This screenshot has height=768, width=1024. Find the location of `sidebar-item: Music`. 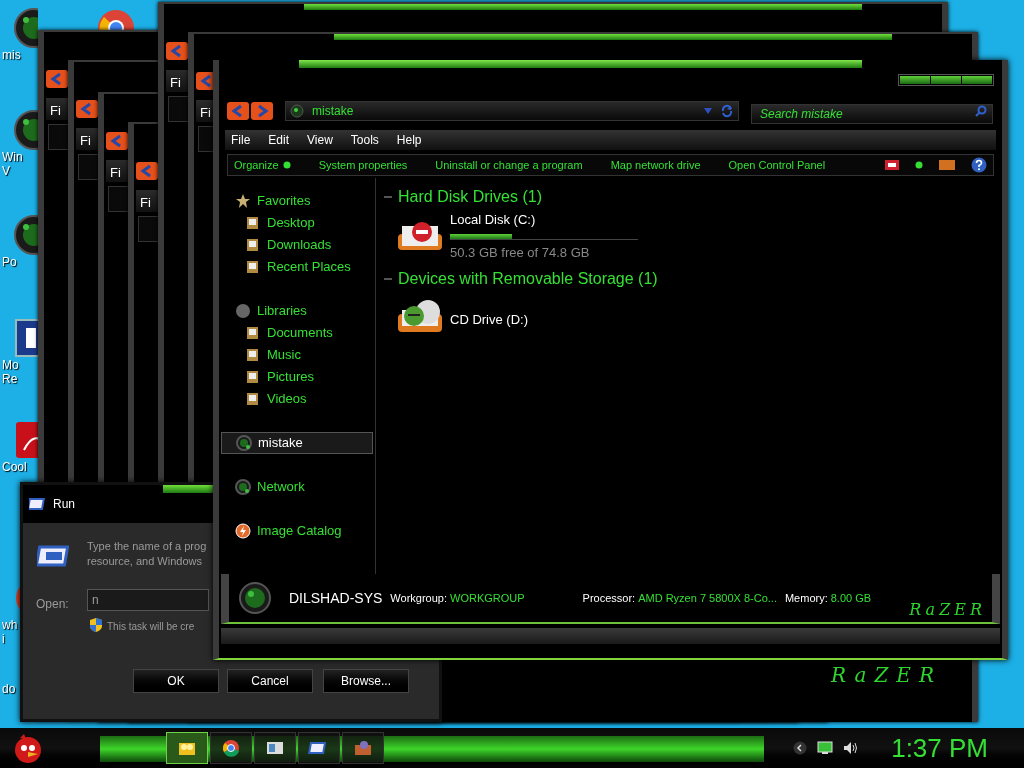

sidebar-item: Music is located at coordinates (297, 355).